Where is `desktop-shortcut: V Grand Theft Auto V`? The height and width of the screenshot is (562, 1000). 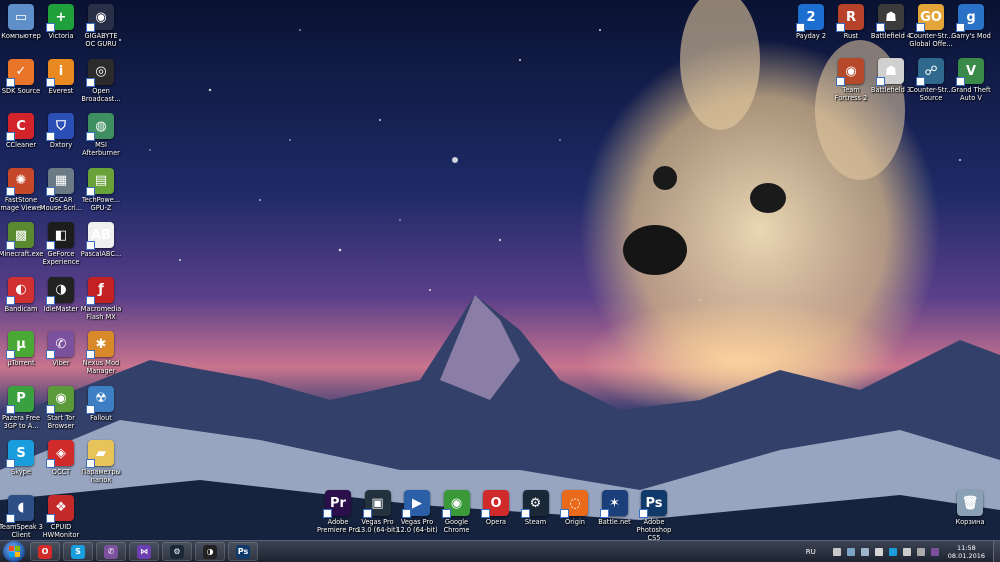
desktop-shortcut: V Grand Theft Auto V is located at coordinates (971, 80).